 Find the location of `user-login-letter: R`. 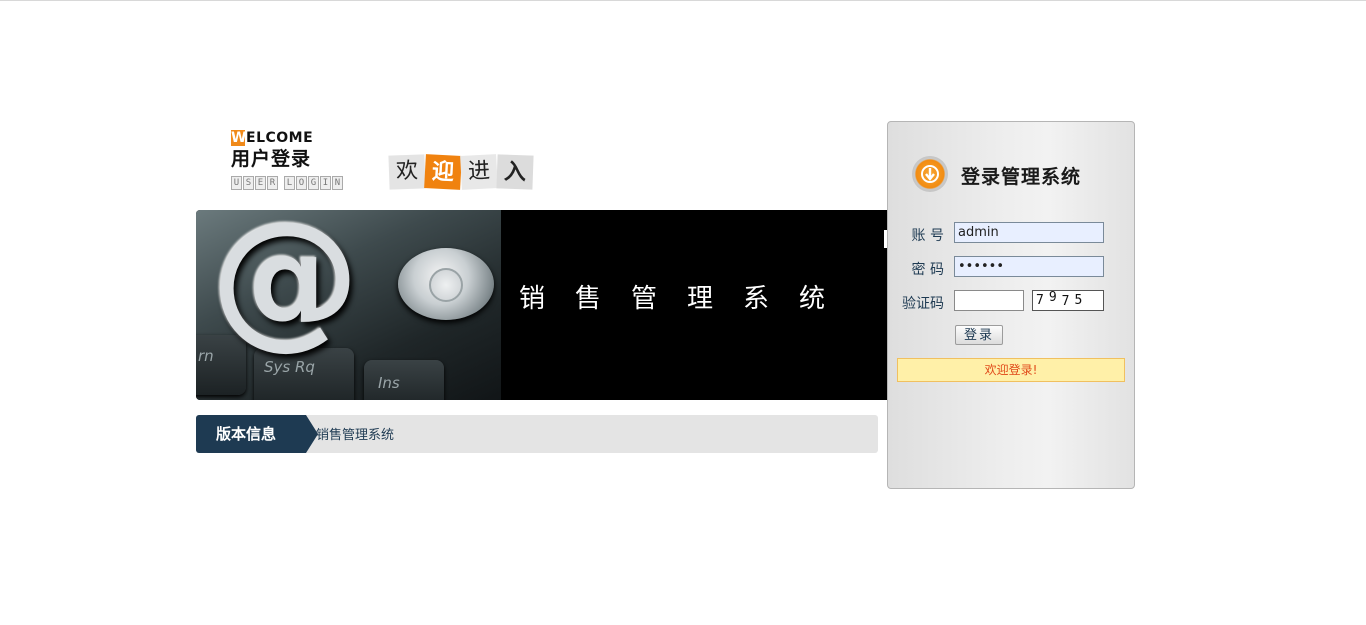

user-login-letter: R is located at coordinates (272, 183).